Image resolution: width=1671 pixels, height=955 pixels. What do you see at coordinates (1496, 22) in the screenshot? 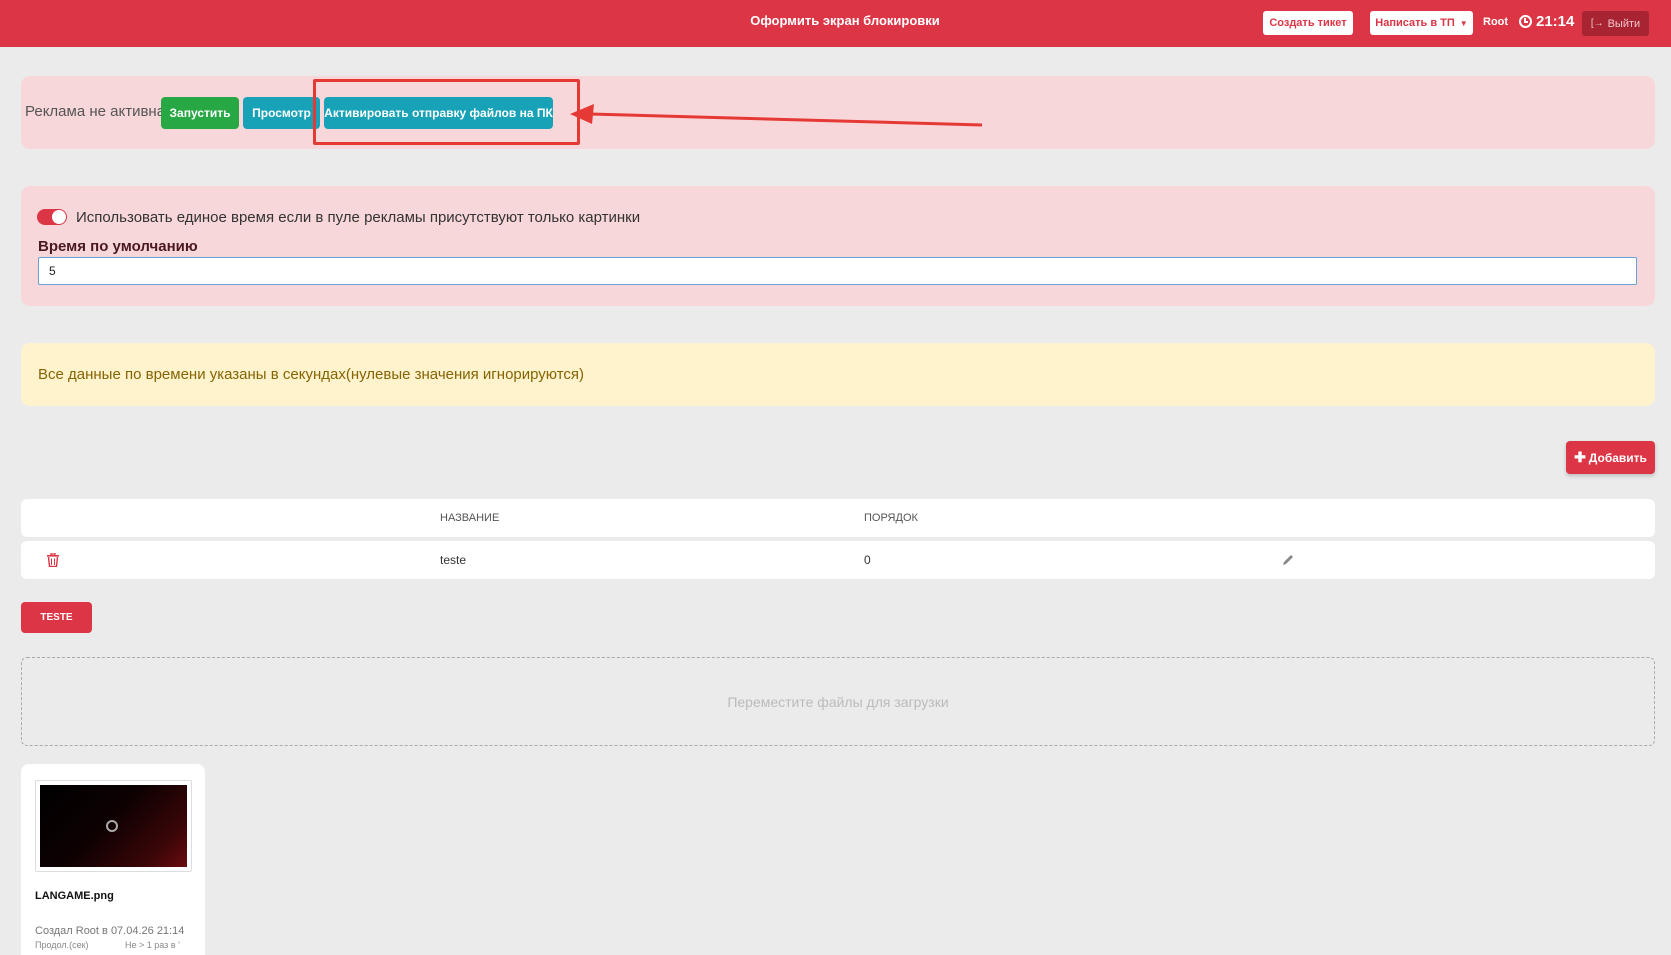
I see `user-name: Root` at bounding box center [1496, 22].